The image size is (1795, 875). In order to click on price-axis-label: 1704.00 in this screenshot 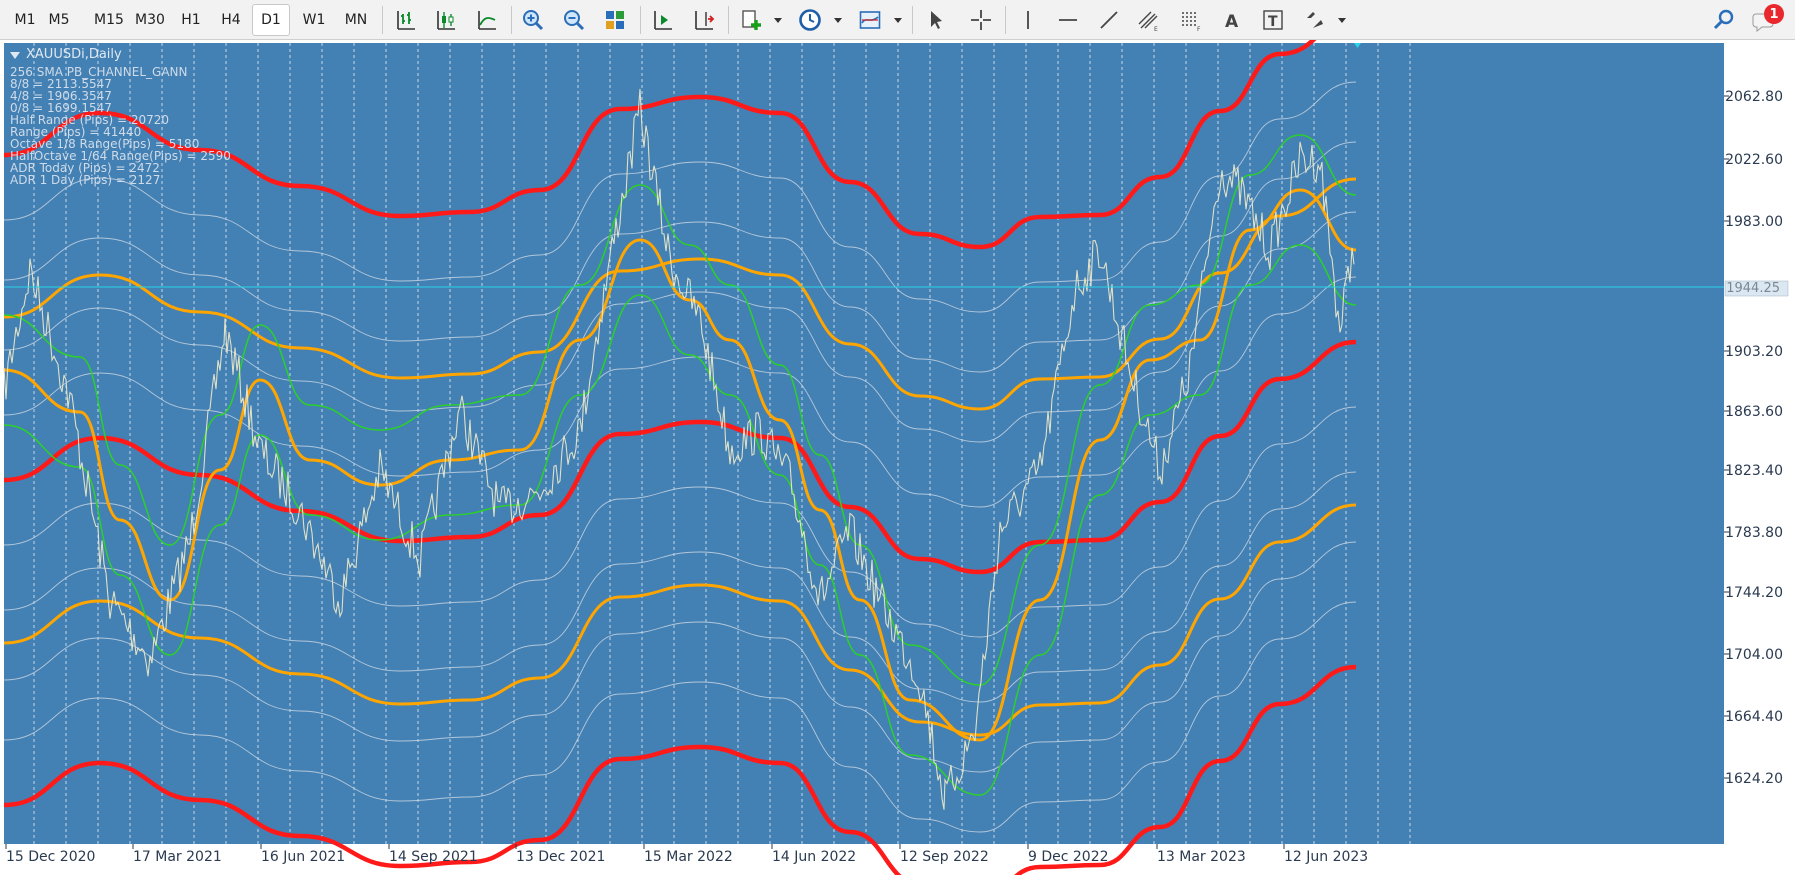, I will do `click(1754, 655)`.